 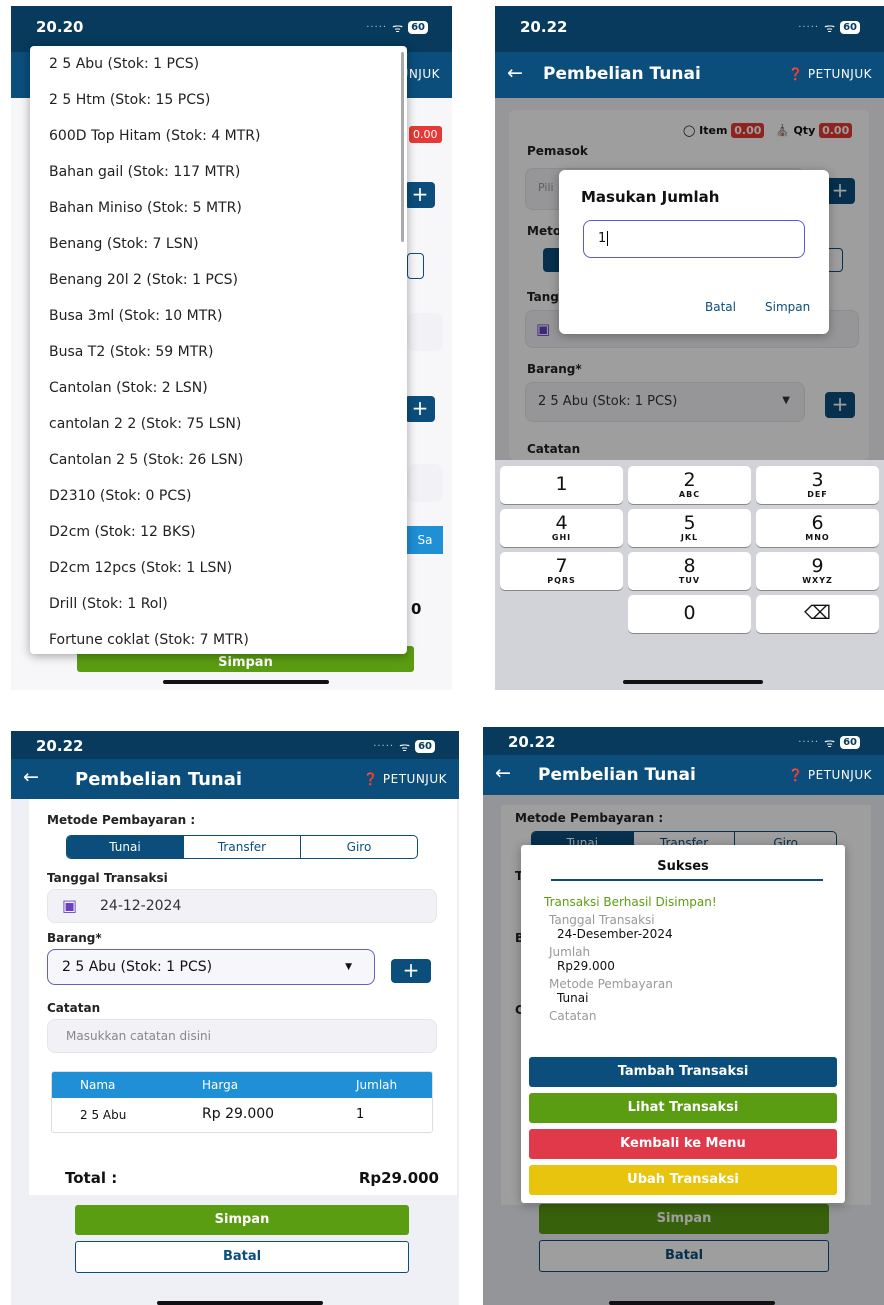 What do you see at coordinates (98, 1085) in the screenshot?
I see `header-nama: Nama` at bounding box center [98, 1085].